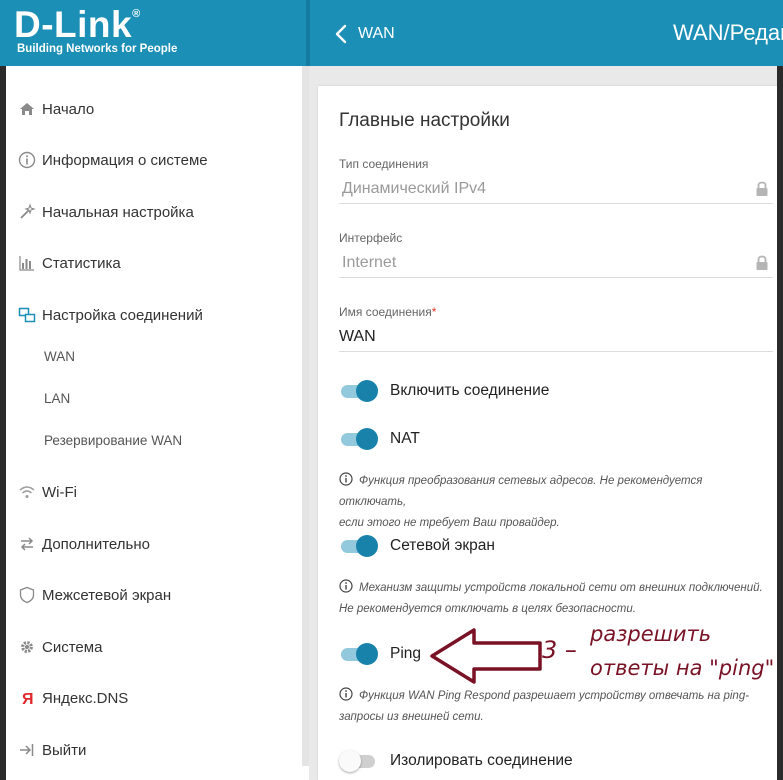  What do you see at coordinates (780, 423) in the screenshot?
I see `window-border-right` at bounding box center [780, 423].